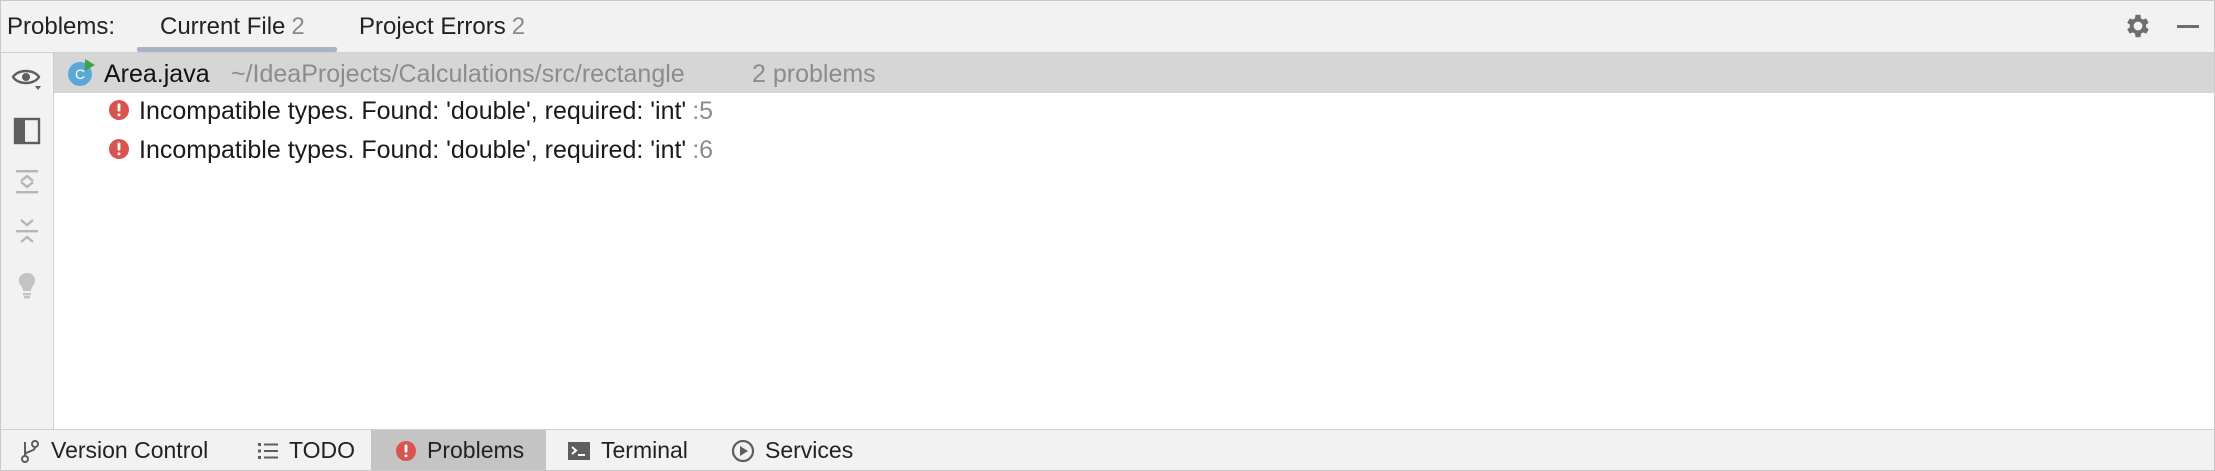 The height and width of the screenshot is (471, 2215). I want to click on collapse-all-icon, so click(27, 231).